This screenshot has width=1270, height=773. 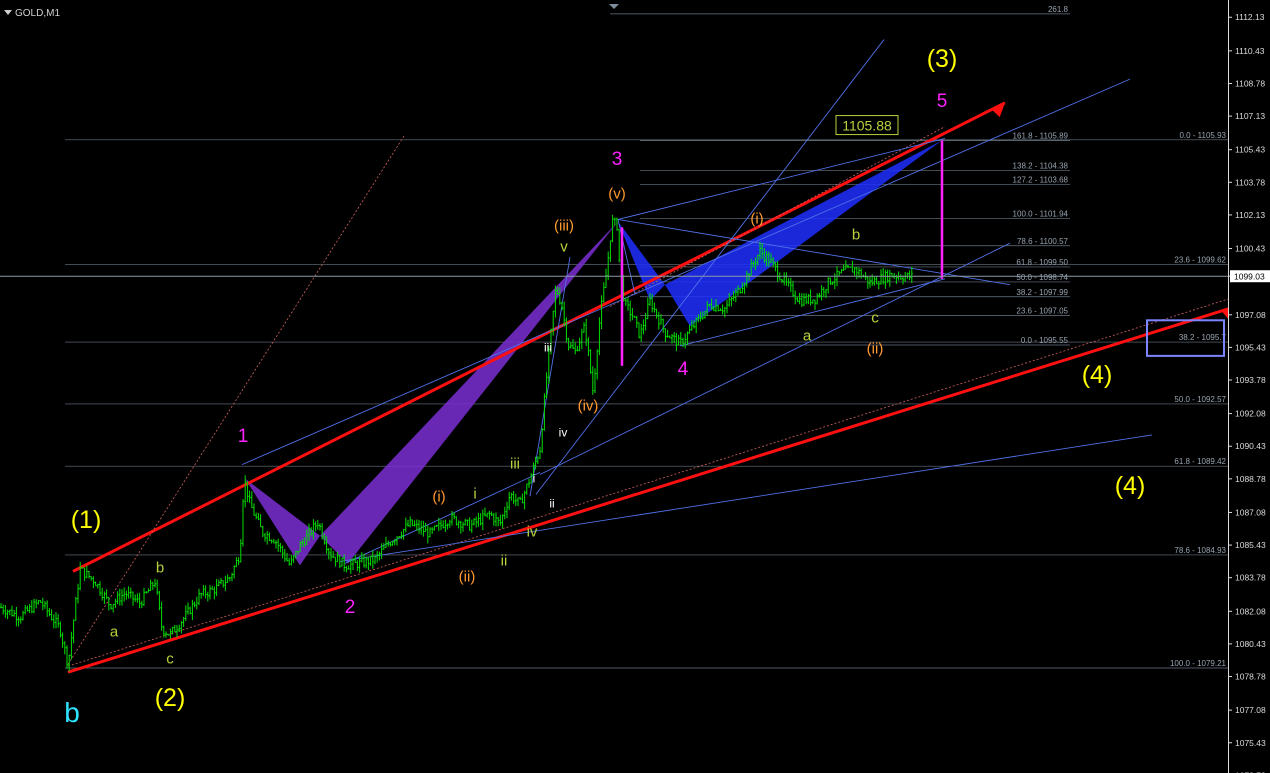 I want to click on fib-level-label: 100.0 - 1101.94, so click(x=1041, y=214).